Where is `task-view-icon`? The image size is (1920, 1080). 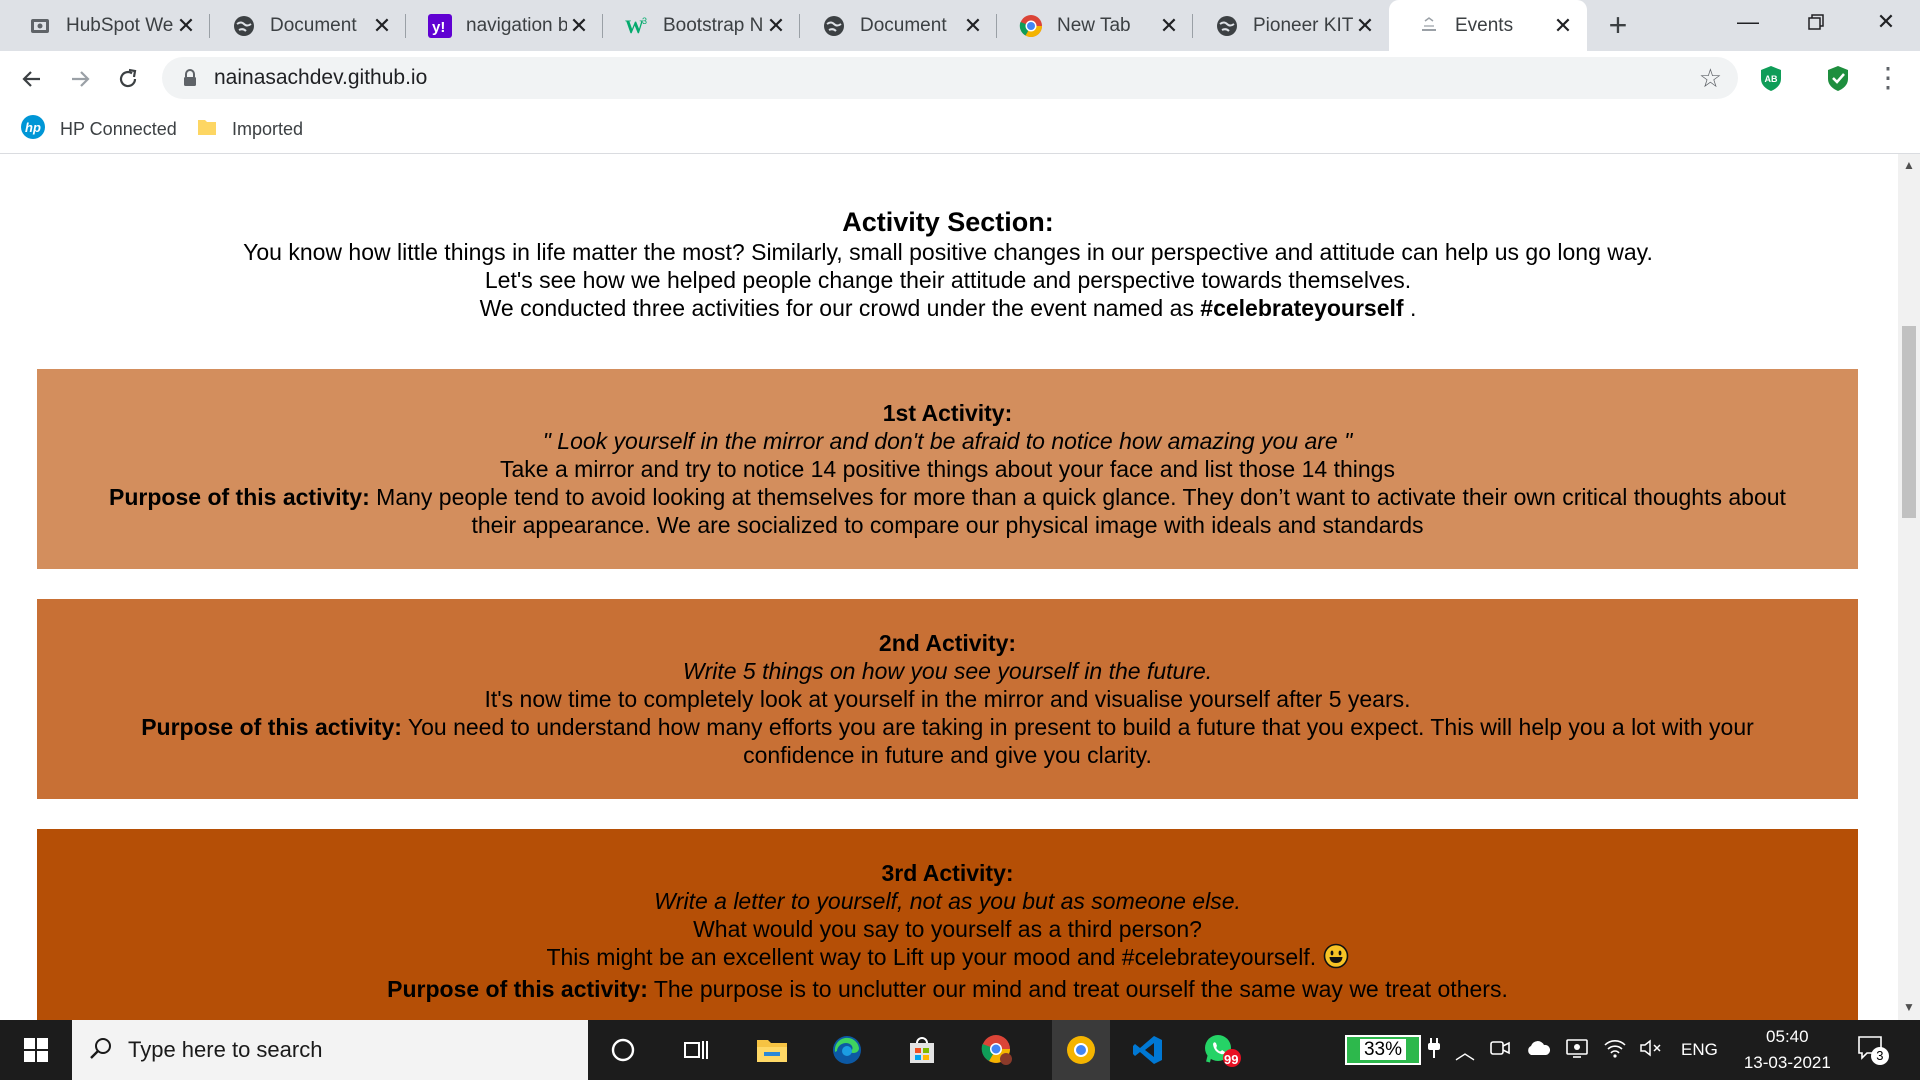
task-view-icon is located at coordinates (696, 1050).